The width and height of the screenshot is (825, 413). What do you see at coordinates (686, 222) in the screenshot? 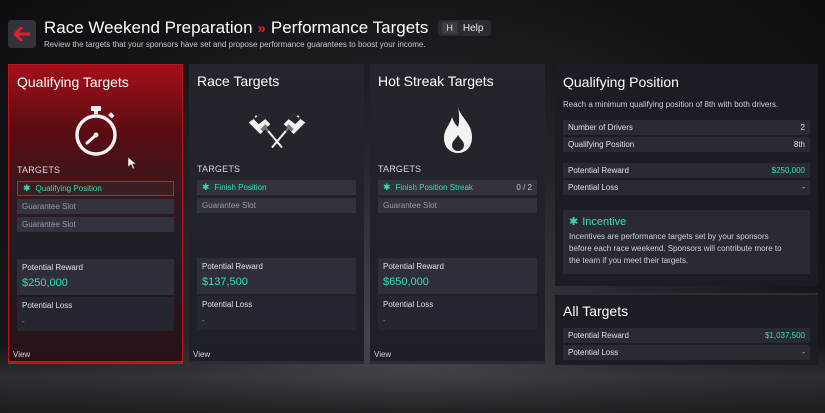
I see `incentive-title: ✱ Incentive` at bounding box center [686, 222].